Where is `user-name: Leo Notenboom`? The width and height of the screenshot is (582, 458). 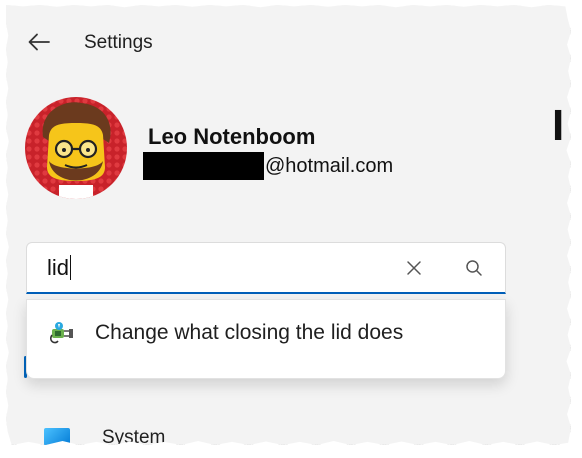
user-name: Leo Notenboom is located at coordinates (232, 136).